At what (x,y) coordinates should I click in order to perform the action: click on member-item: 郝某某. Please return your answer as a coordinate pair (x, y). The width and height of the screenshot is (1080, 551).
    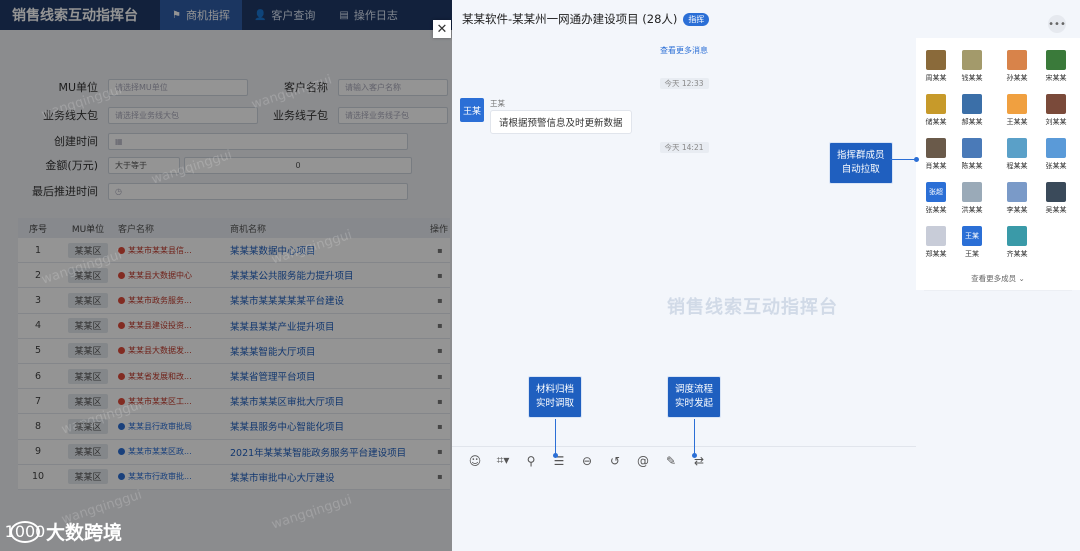
    Looking at the image, I should click on (972, 110).